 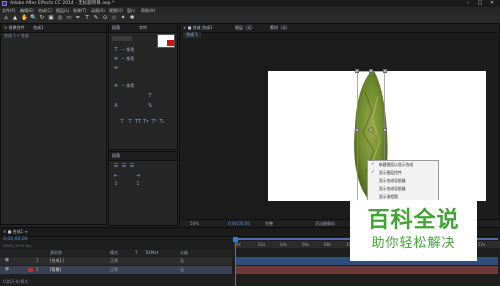 I want to click on stroke-color-swatch, so click(x=170, y=43).